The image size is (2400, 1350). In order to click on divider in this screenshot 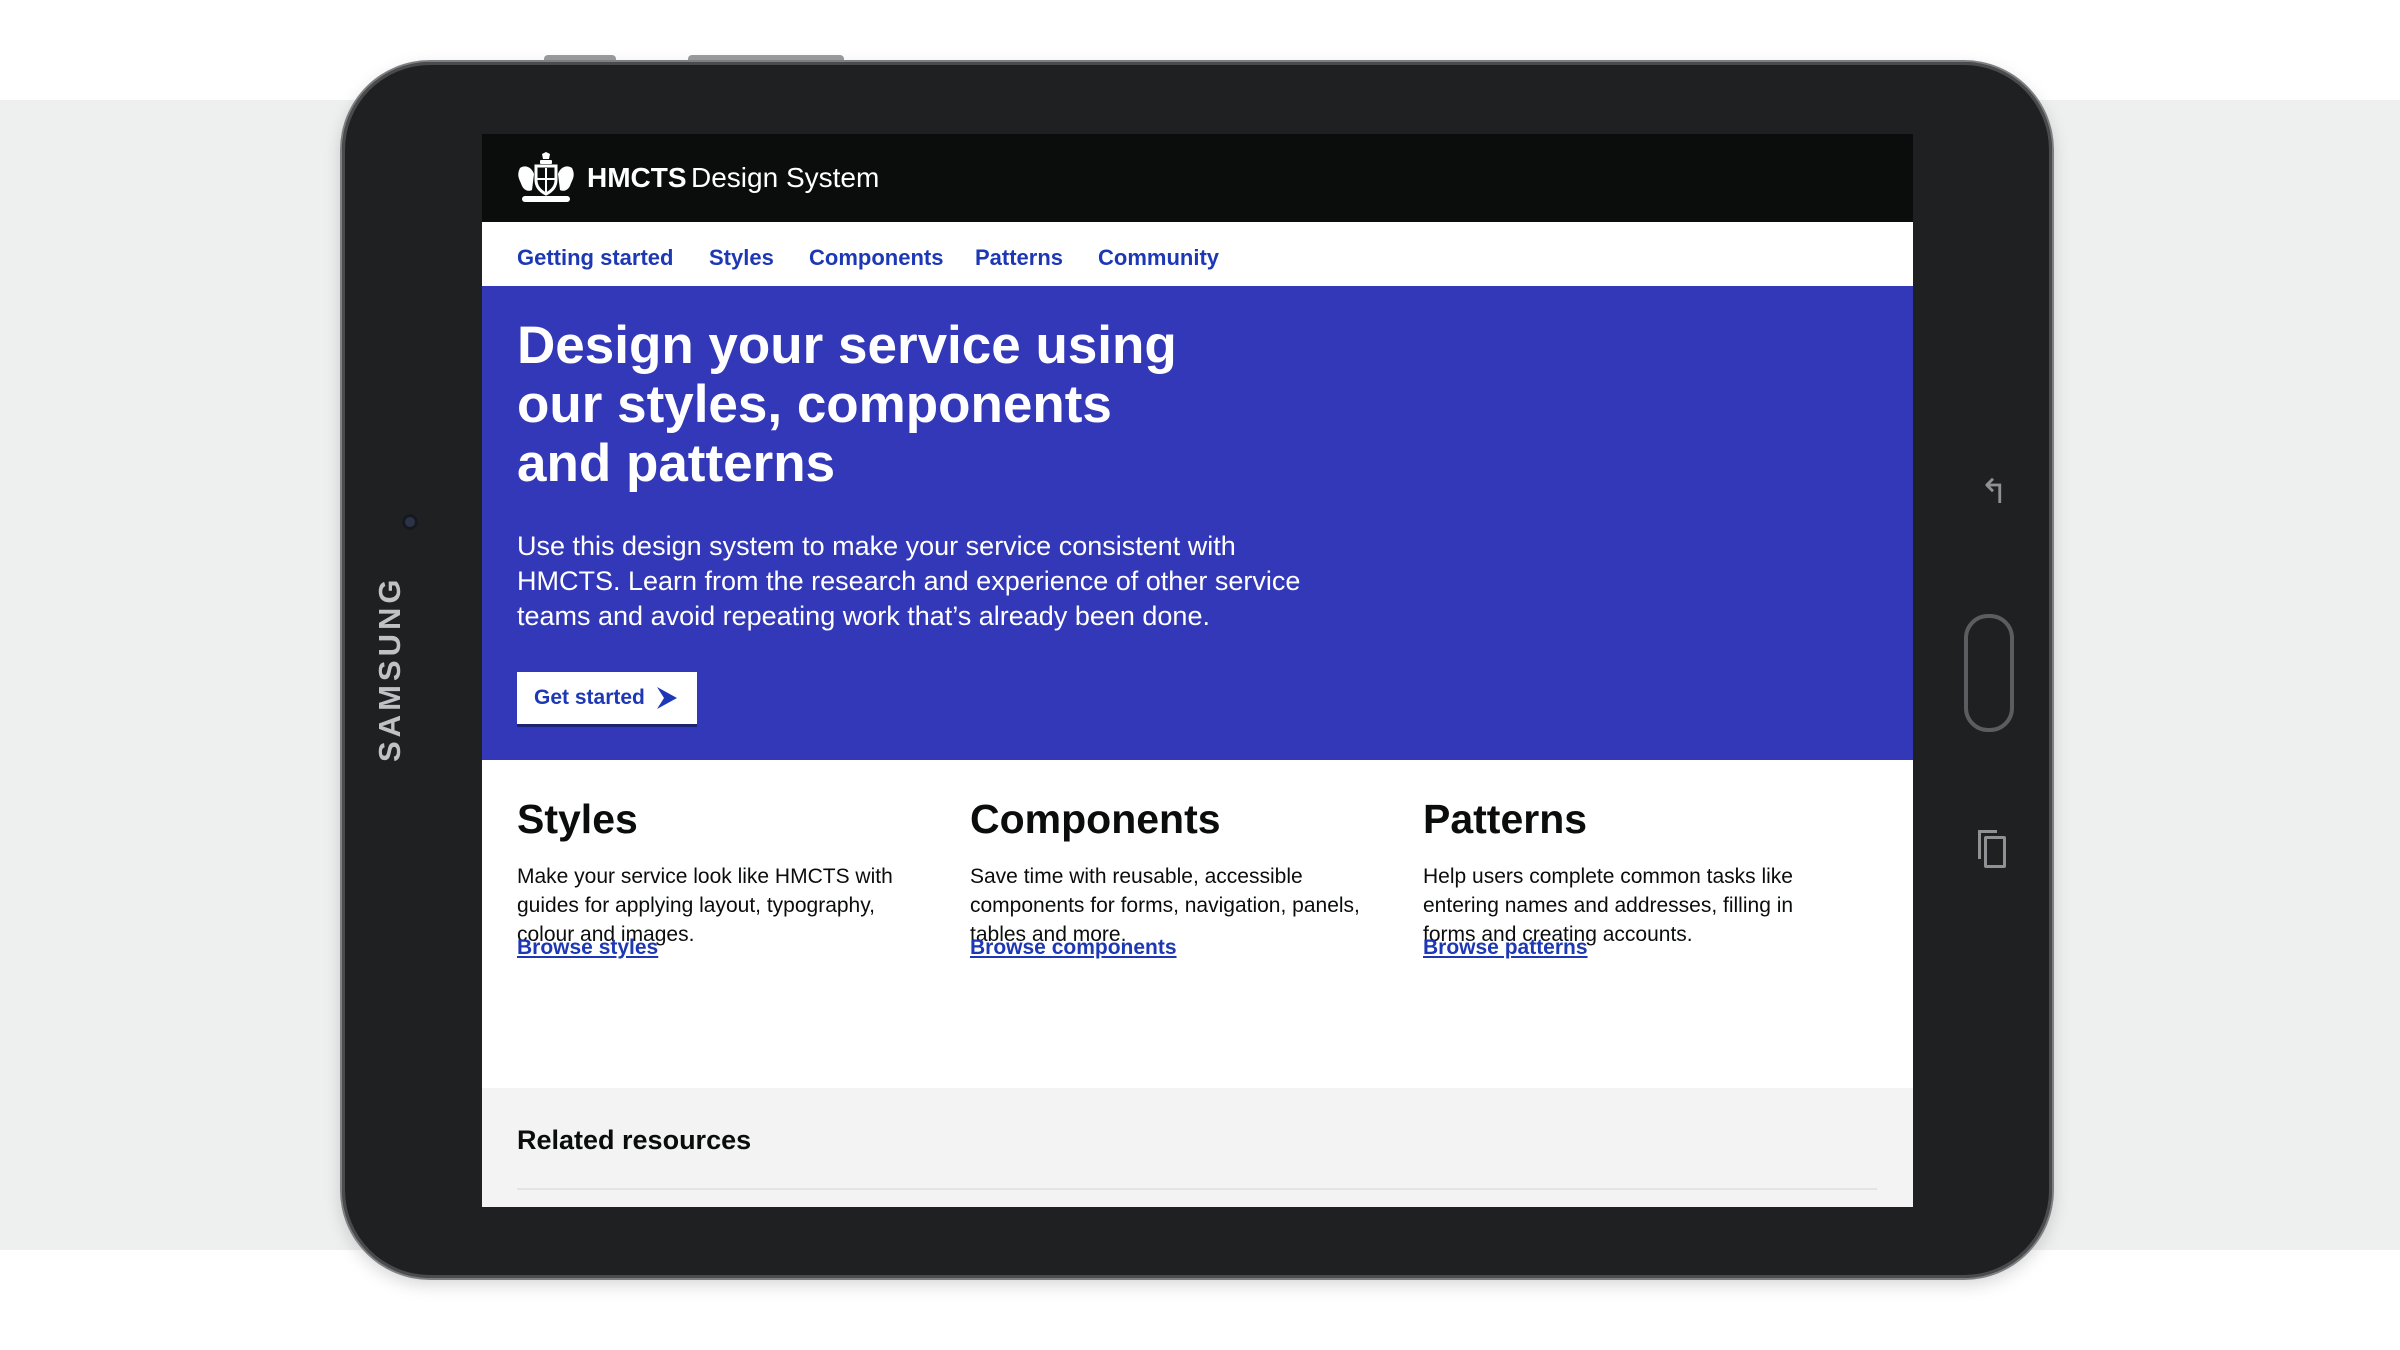, I will do `click(1197, 1189)`.